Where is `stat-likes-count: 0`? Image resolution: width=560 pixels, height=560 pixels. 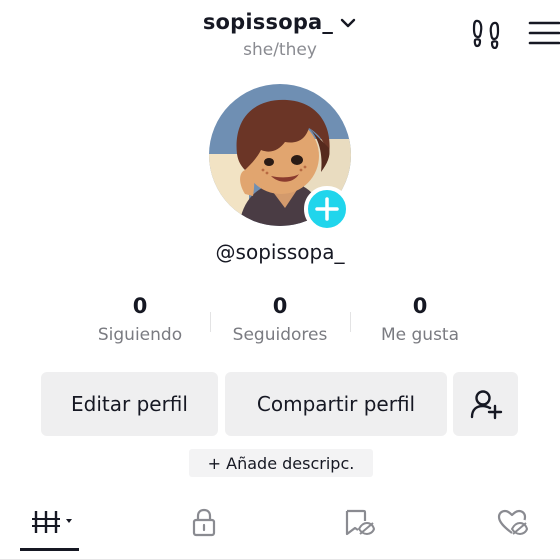
stat-likes-count: 0 is located at coordinates (420, 306).